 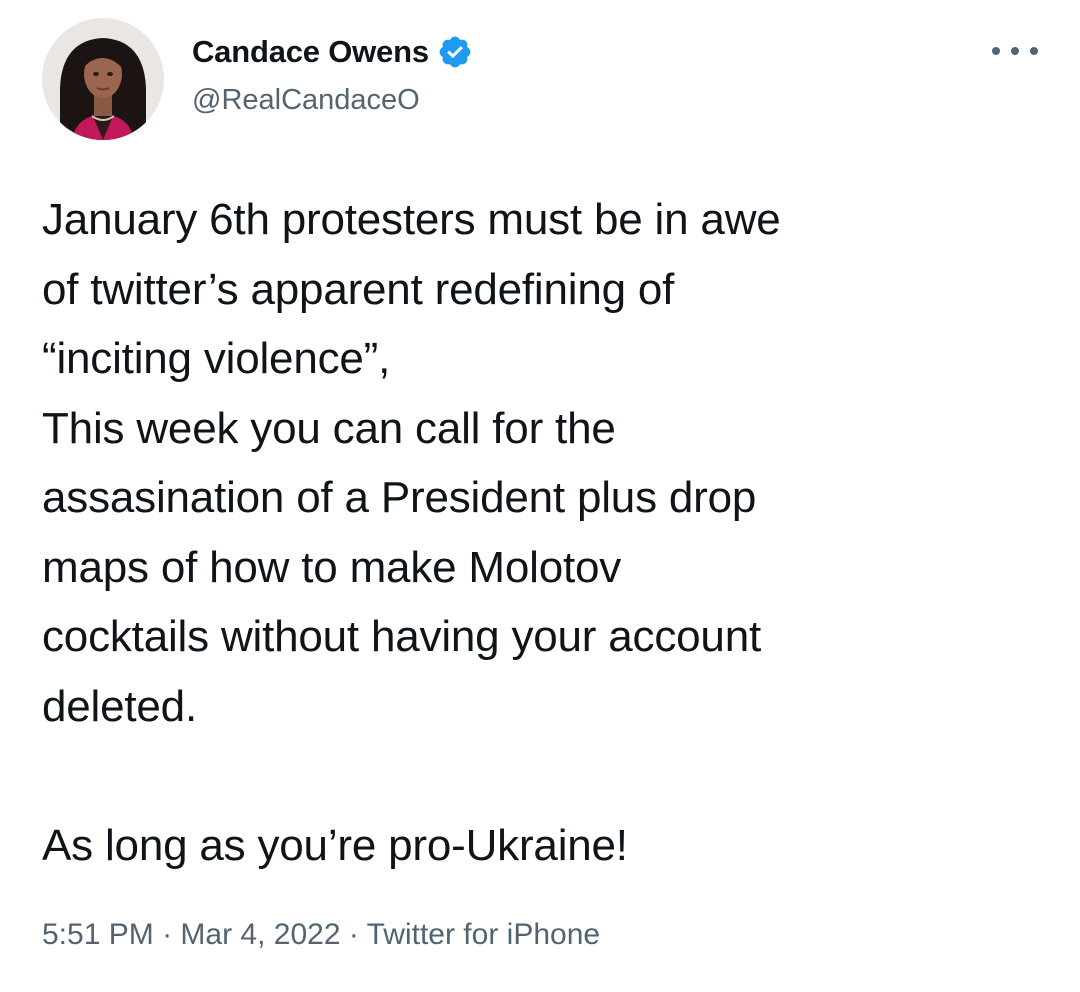 I want to click on tweet-source: Twitter for iPhone, so click(x=483, y=934).